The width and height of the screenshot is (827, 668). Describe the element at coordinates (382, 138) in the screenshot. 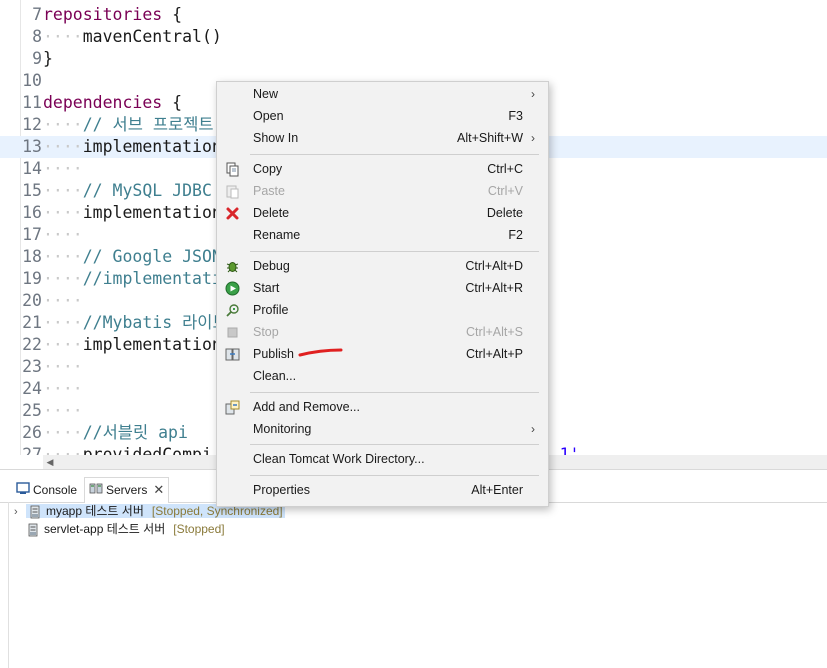

I see `menu-item-show-in: Show In Alt+Shift+W ›` at that location.